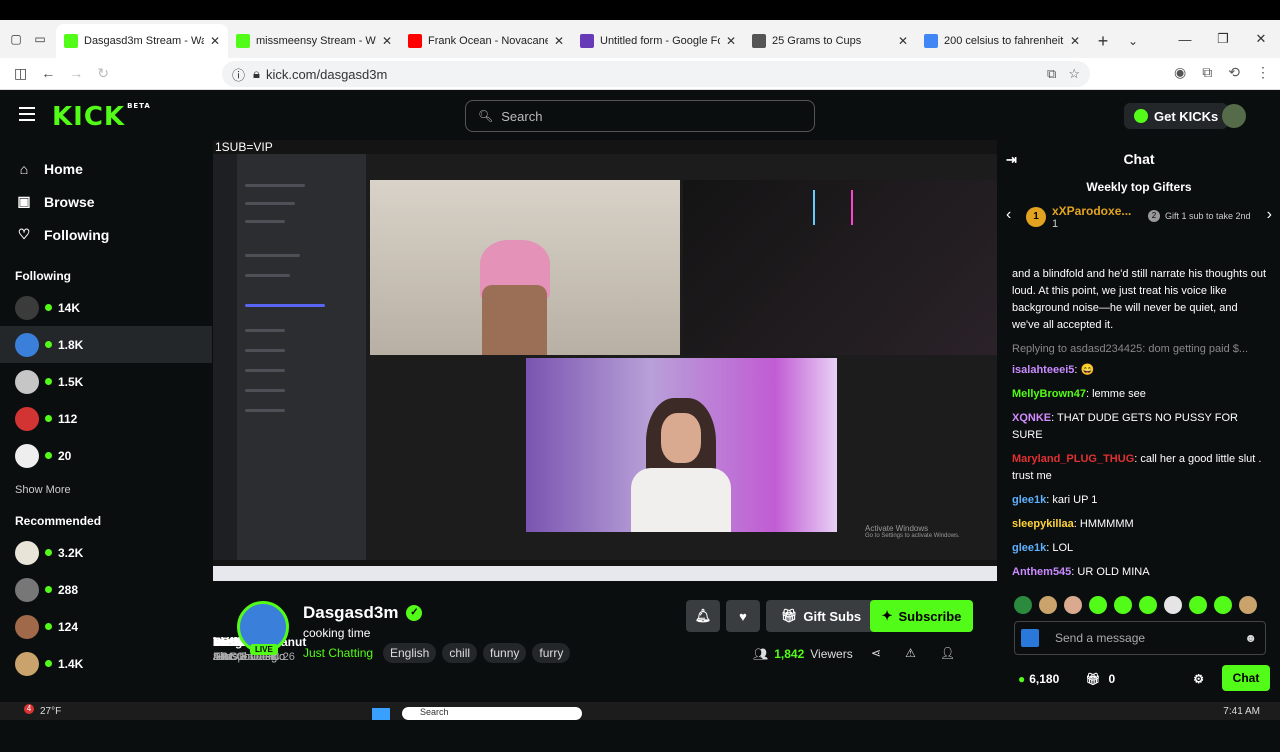 The width and height of the screenshot is (1280, 752). I want to click on windows-start-icon, so click(381, 714).